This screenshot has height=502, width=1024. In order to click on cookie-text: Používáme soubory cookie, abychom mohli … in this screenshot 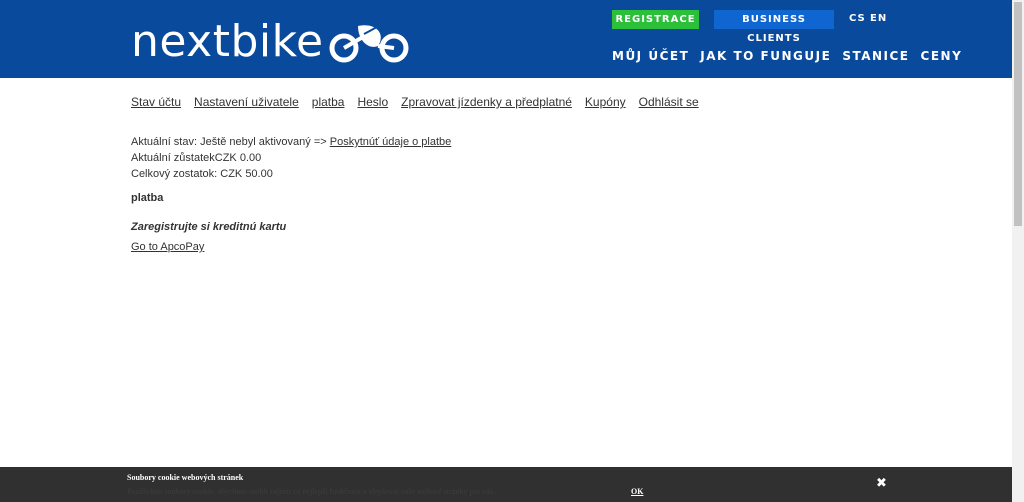, I will do `click(311, 491)`.